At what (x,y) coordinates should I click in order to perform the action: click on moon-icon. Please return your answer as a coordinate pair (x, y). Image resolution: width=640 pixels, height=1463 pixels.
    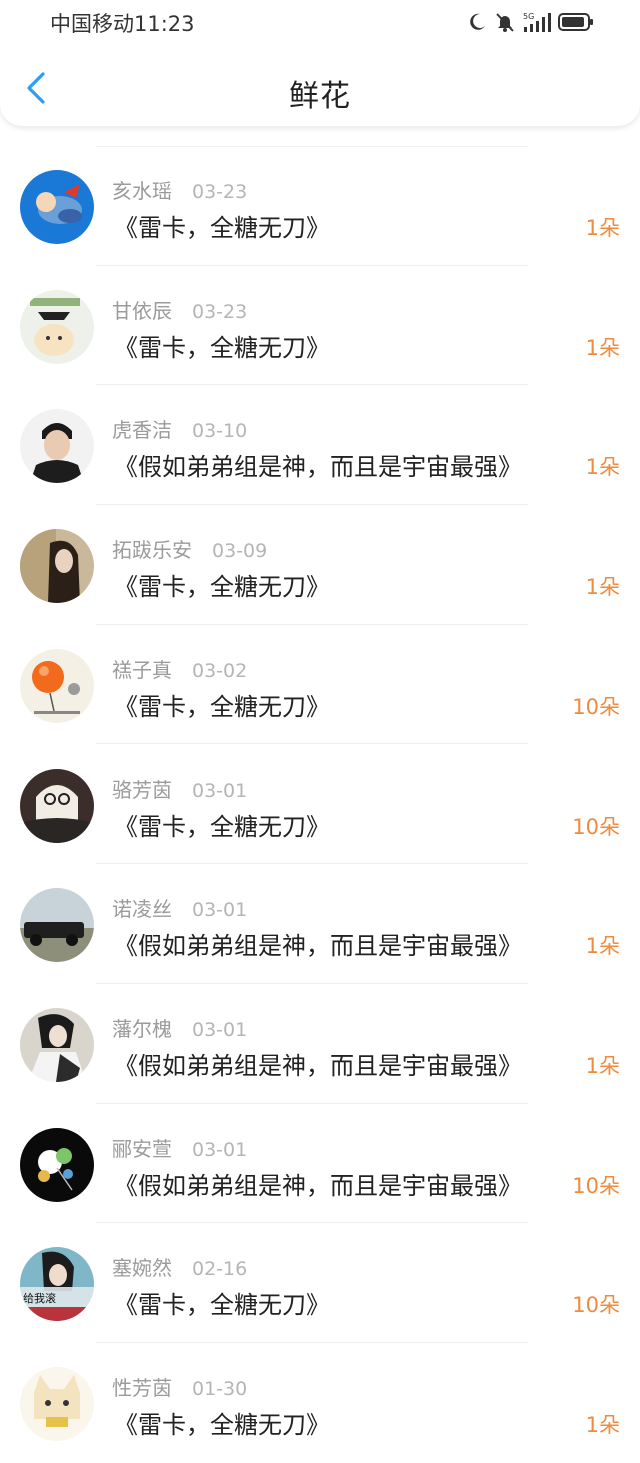
    Looking at the image, I should click on (477, 22).